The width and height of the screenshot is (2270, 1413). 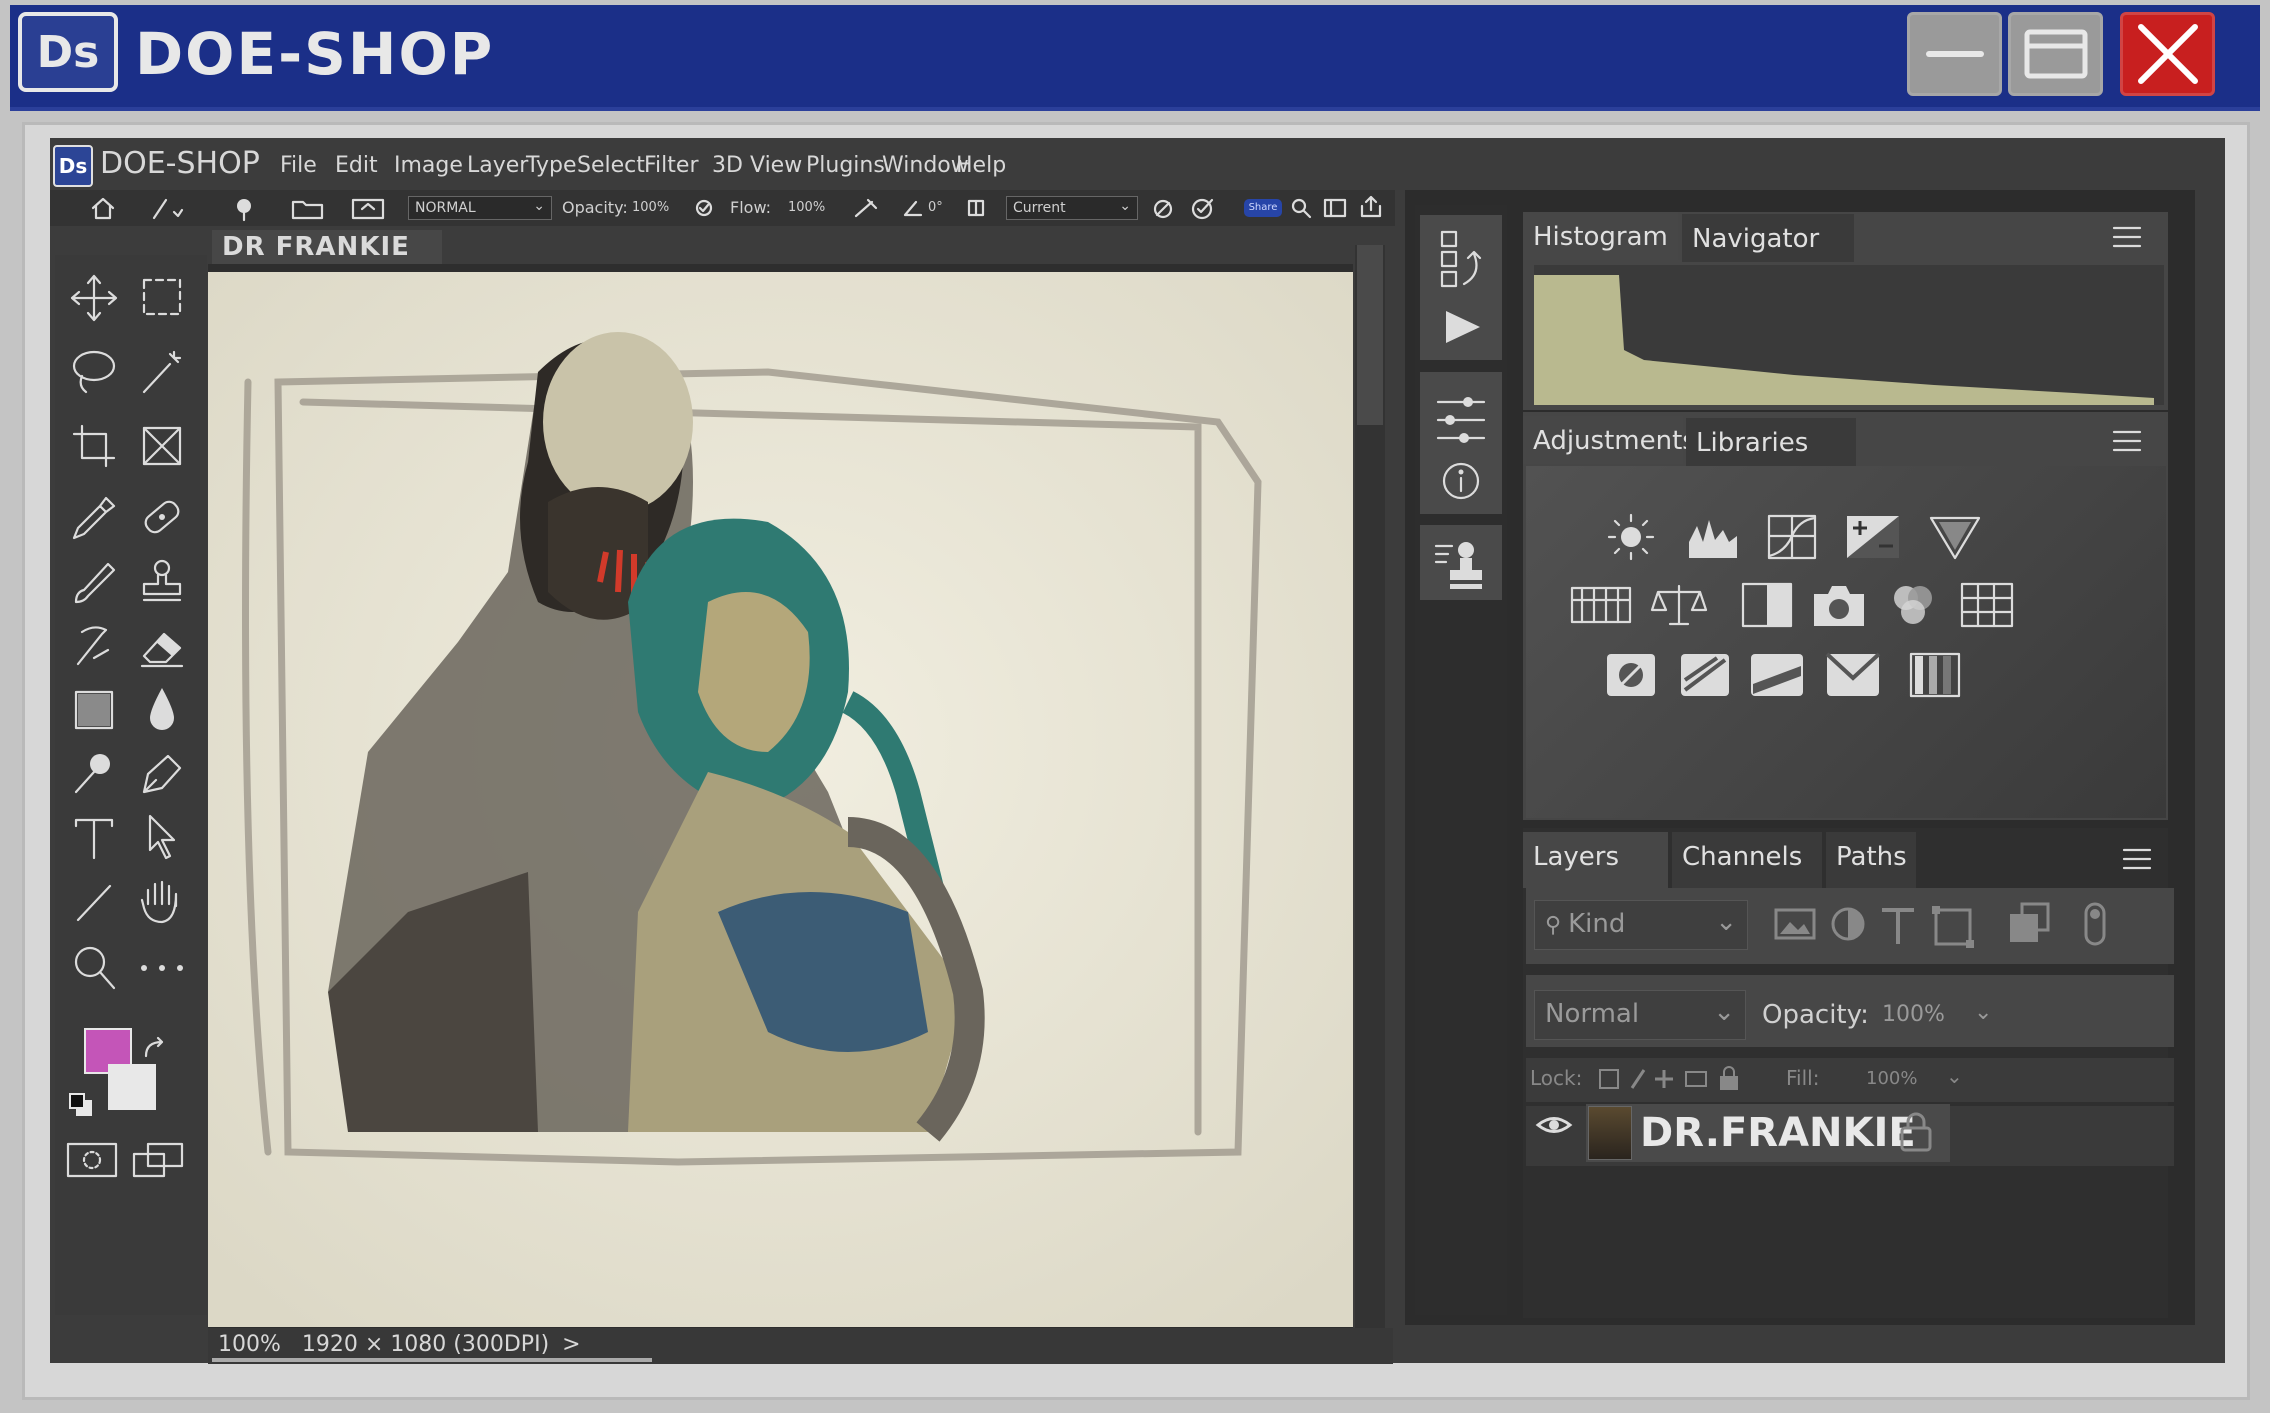 I want to click on filter-shape-icon, so click(x=1953, y=927).